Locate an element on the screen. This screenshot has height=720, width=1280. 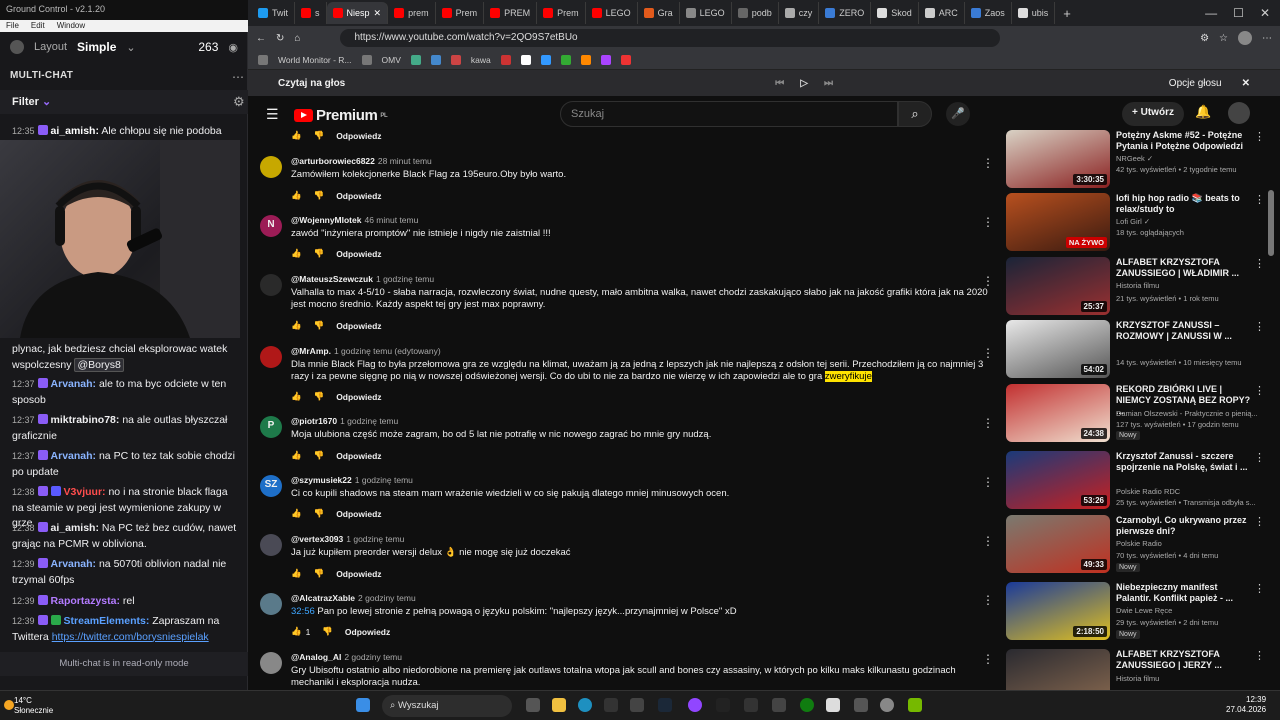
close-icon: ✕ is located at coordinates (1246, 83).